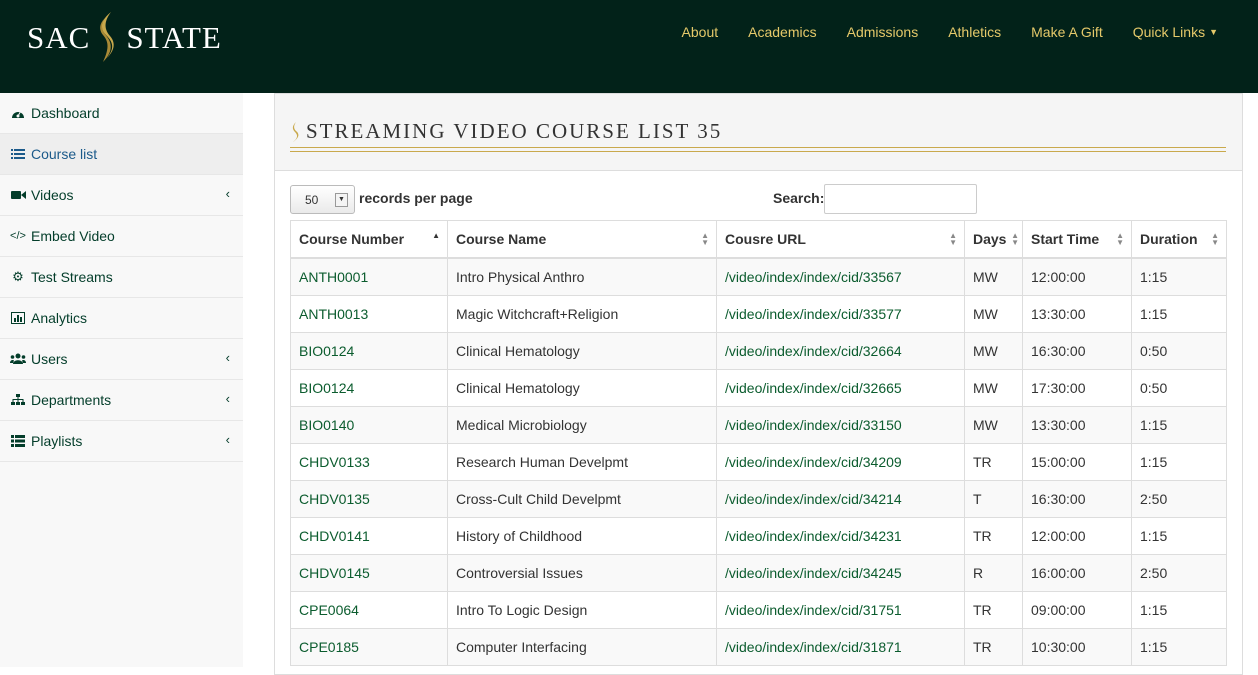 The image size is (1258, 675). Describe the element at coordinates (121, 195) in the screenshot. I see `sidebar-item-videos: Videos ‹` at that location.